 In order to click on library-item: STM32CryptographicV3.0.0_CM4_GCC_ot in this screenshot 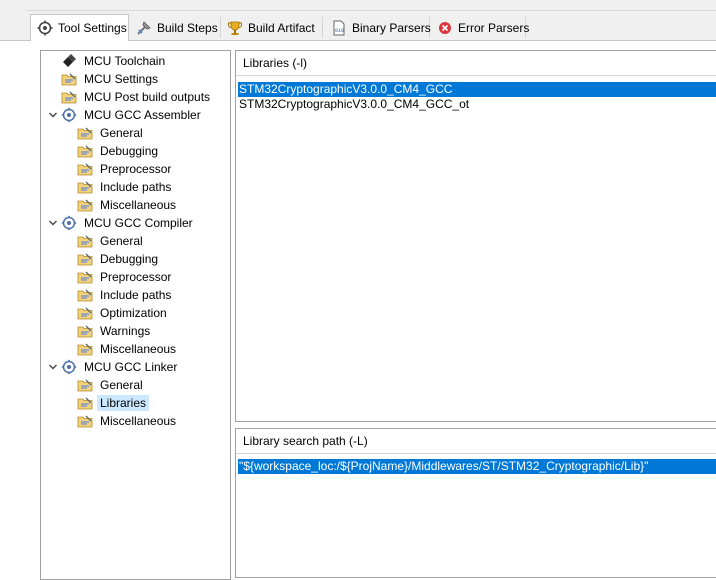, I will do `click(477, 104)`.